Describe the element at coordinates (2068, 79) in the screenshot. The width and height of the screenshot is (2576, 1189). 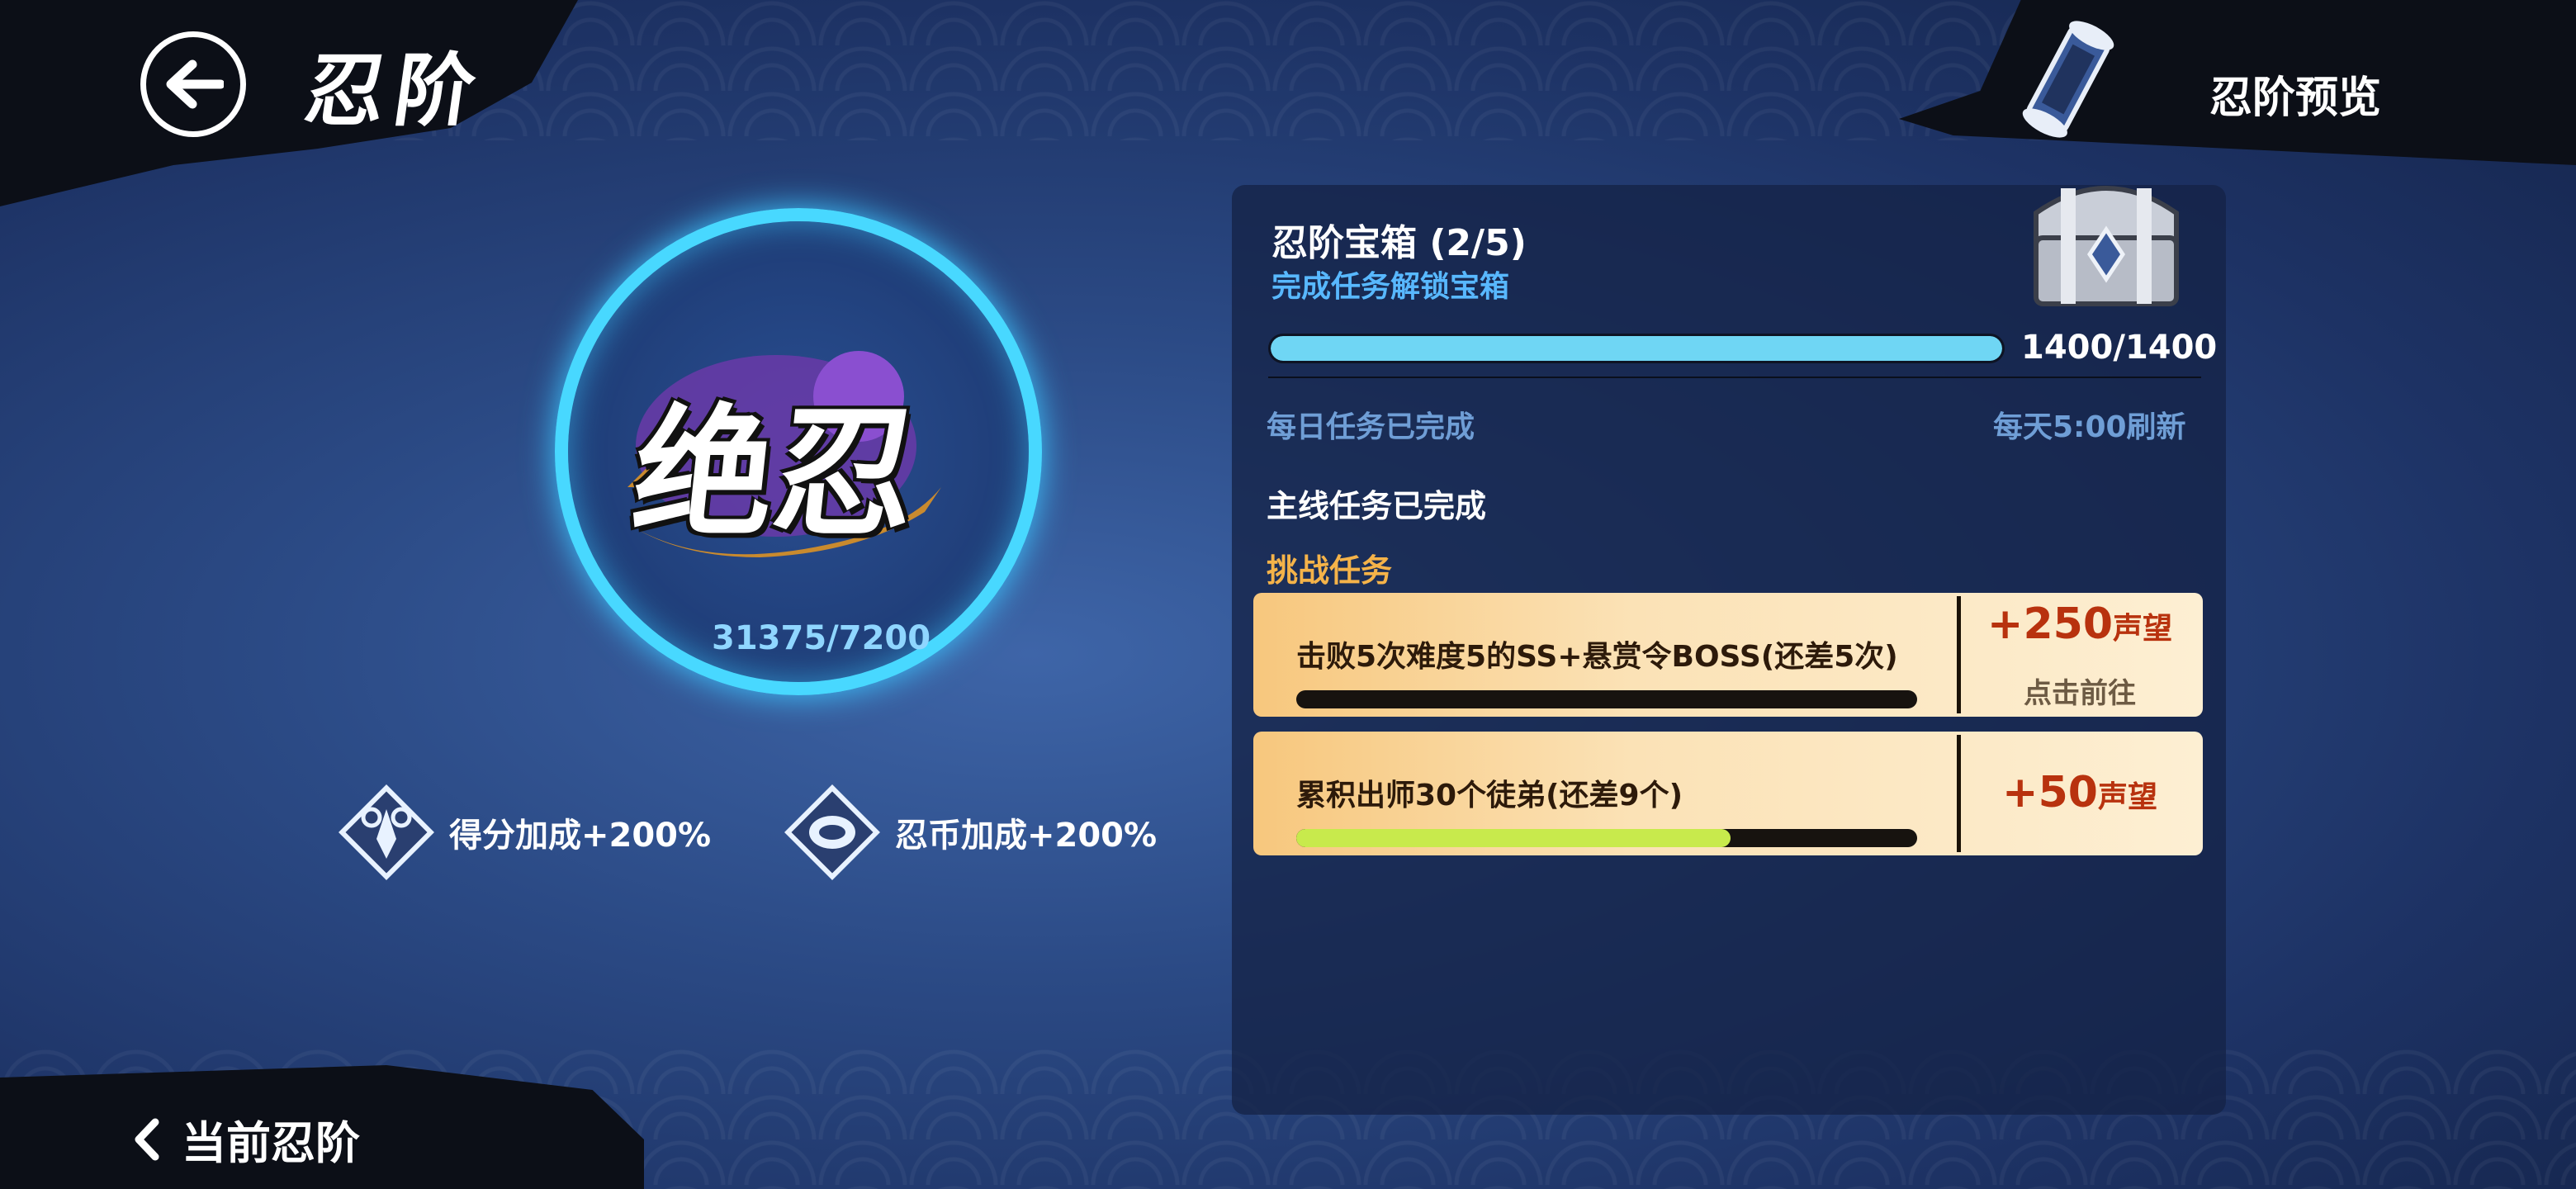
I see `scroll-icon` at that location.